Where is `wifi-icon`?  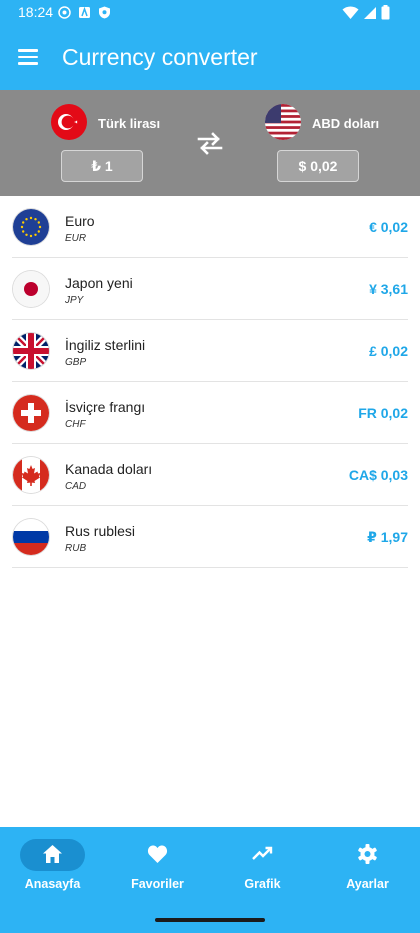
wifi-icon is located at coordinates (350, 12).